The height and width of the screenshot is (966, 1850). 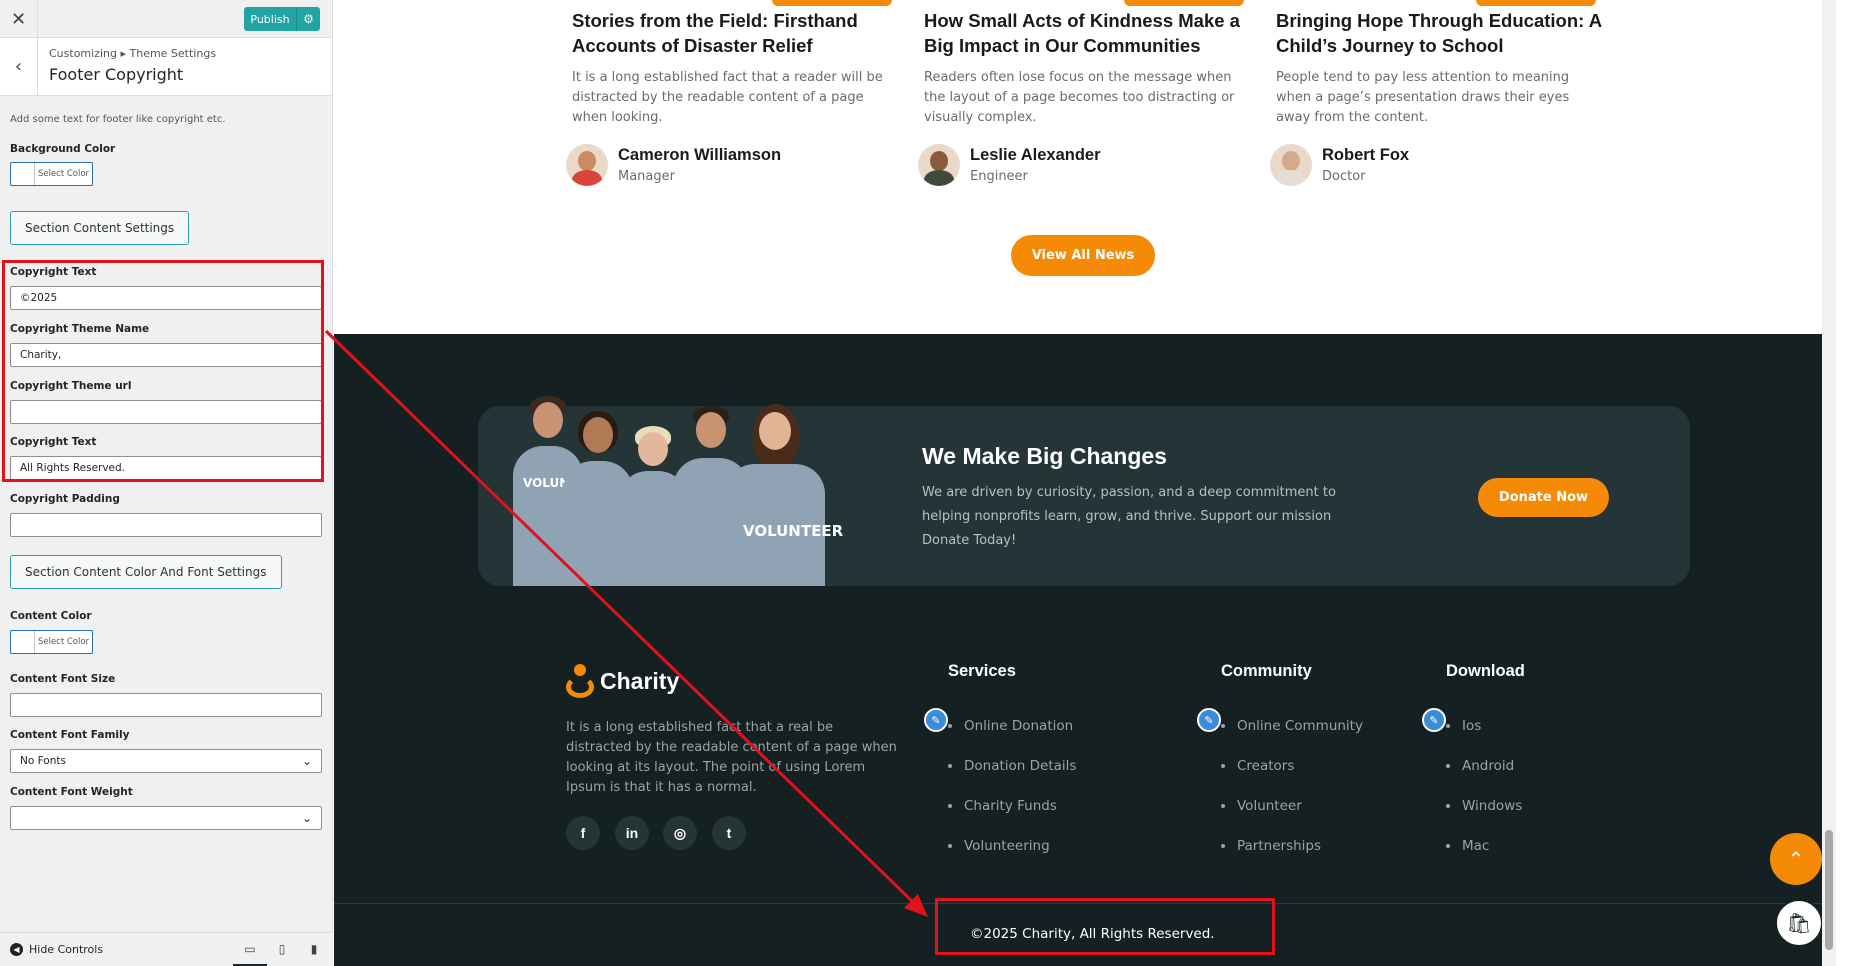 What do you see at coordinates (163, 371) in the screenshot?
I see `highlight-box-settings` at bounding box center [163, 371].